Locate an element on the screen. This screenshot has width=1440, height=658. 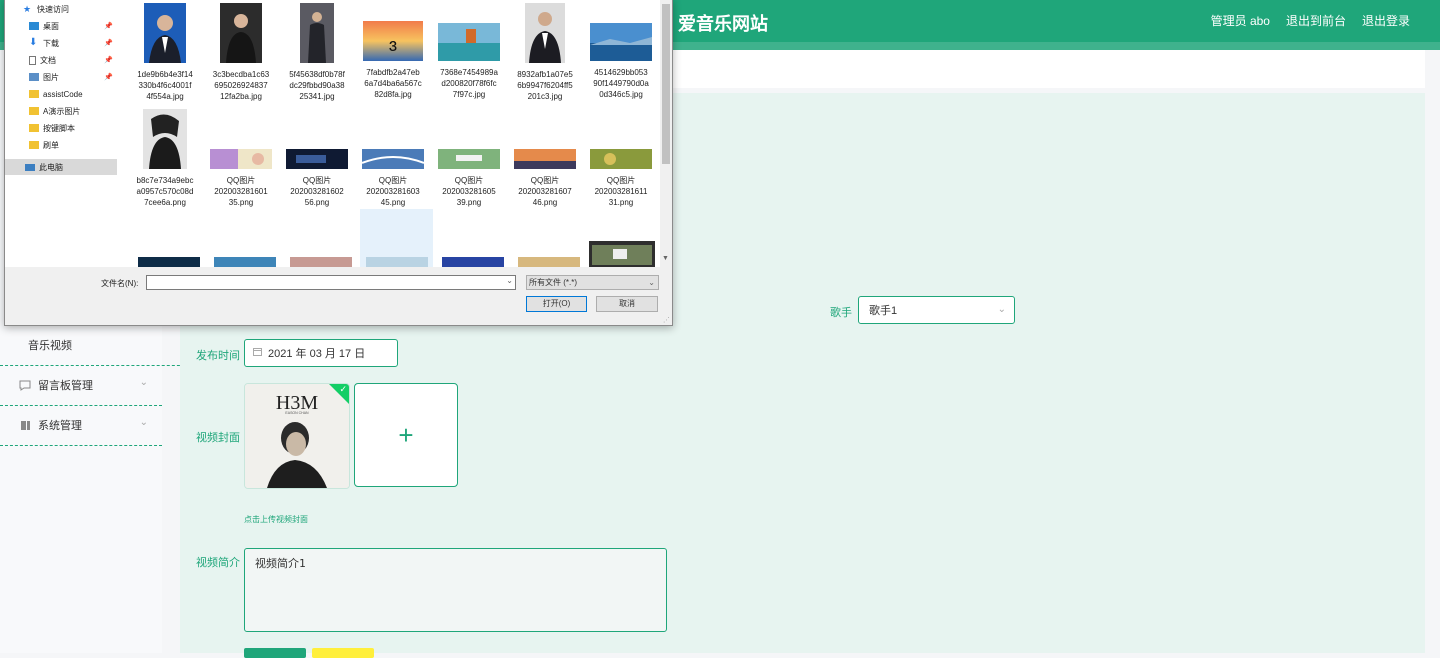
file-name-line: a0957c570c08d is located at coordinates (165, 191).